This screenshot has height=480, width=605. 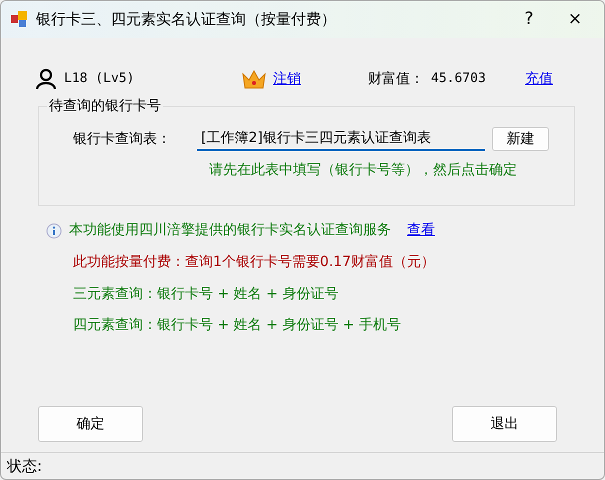 What do you see at coordinates (54, 230) in the screenshot?
I see `info-icon` at bounding box center [54, 230].